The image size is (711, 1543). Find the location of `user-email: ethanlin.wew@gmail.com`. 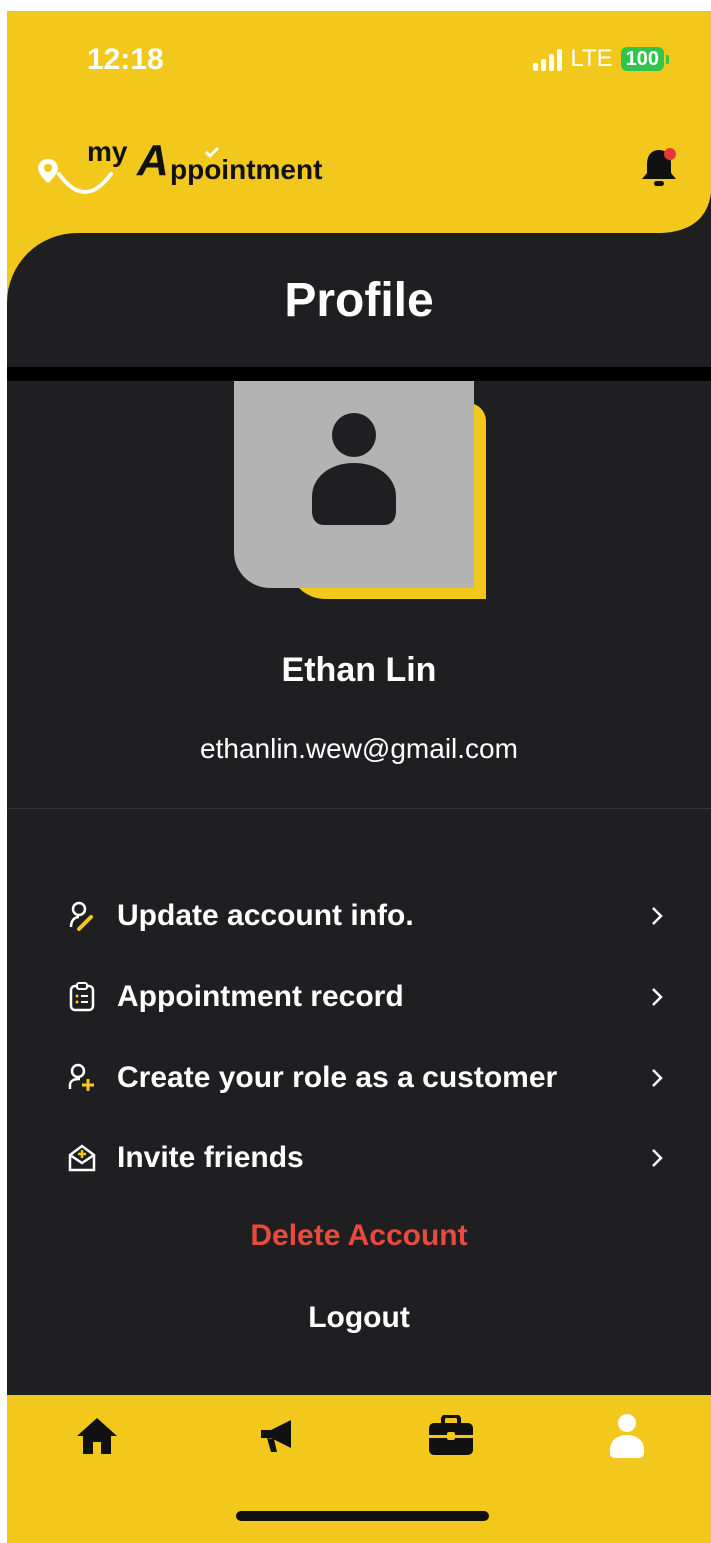

user-email: ethanlin.wew@gmail.com is located at coordinates (359, 748).